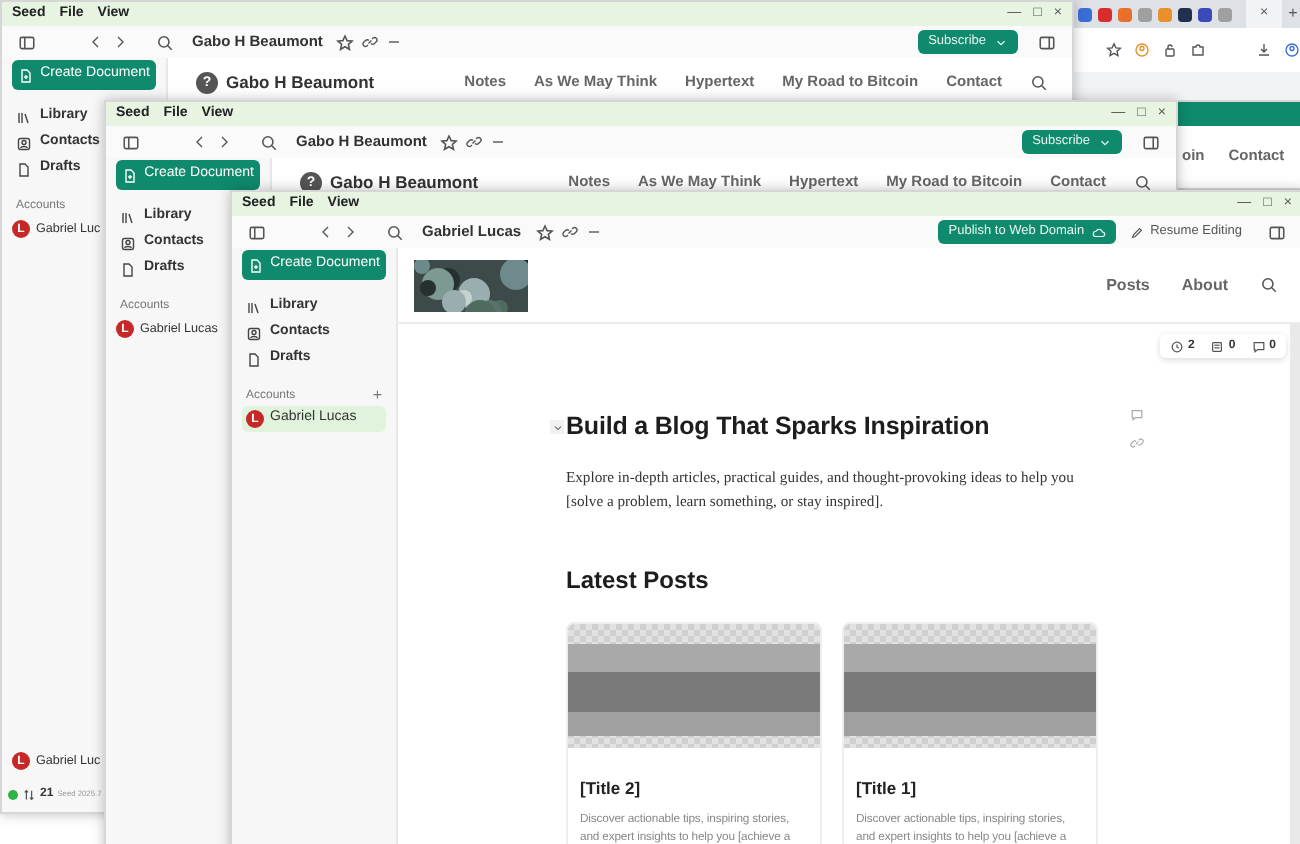 This screenshot has width=1300, height=844. Describe the element at coordinates (887, 789) in the screenshot. I see `post-title: [Title 1]` at that location.